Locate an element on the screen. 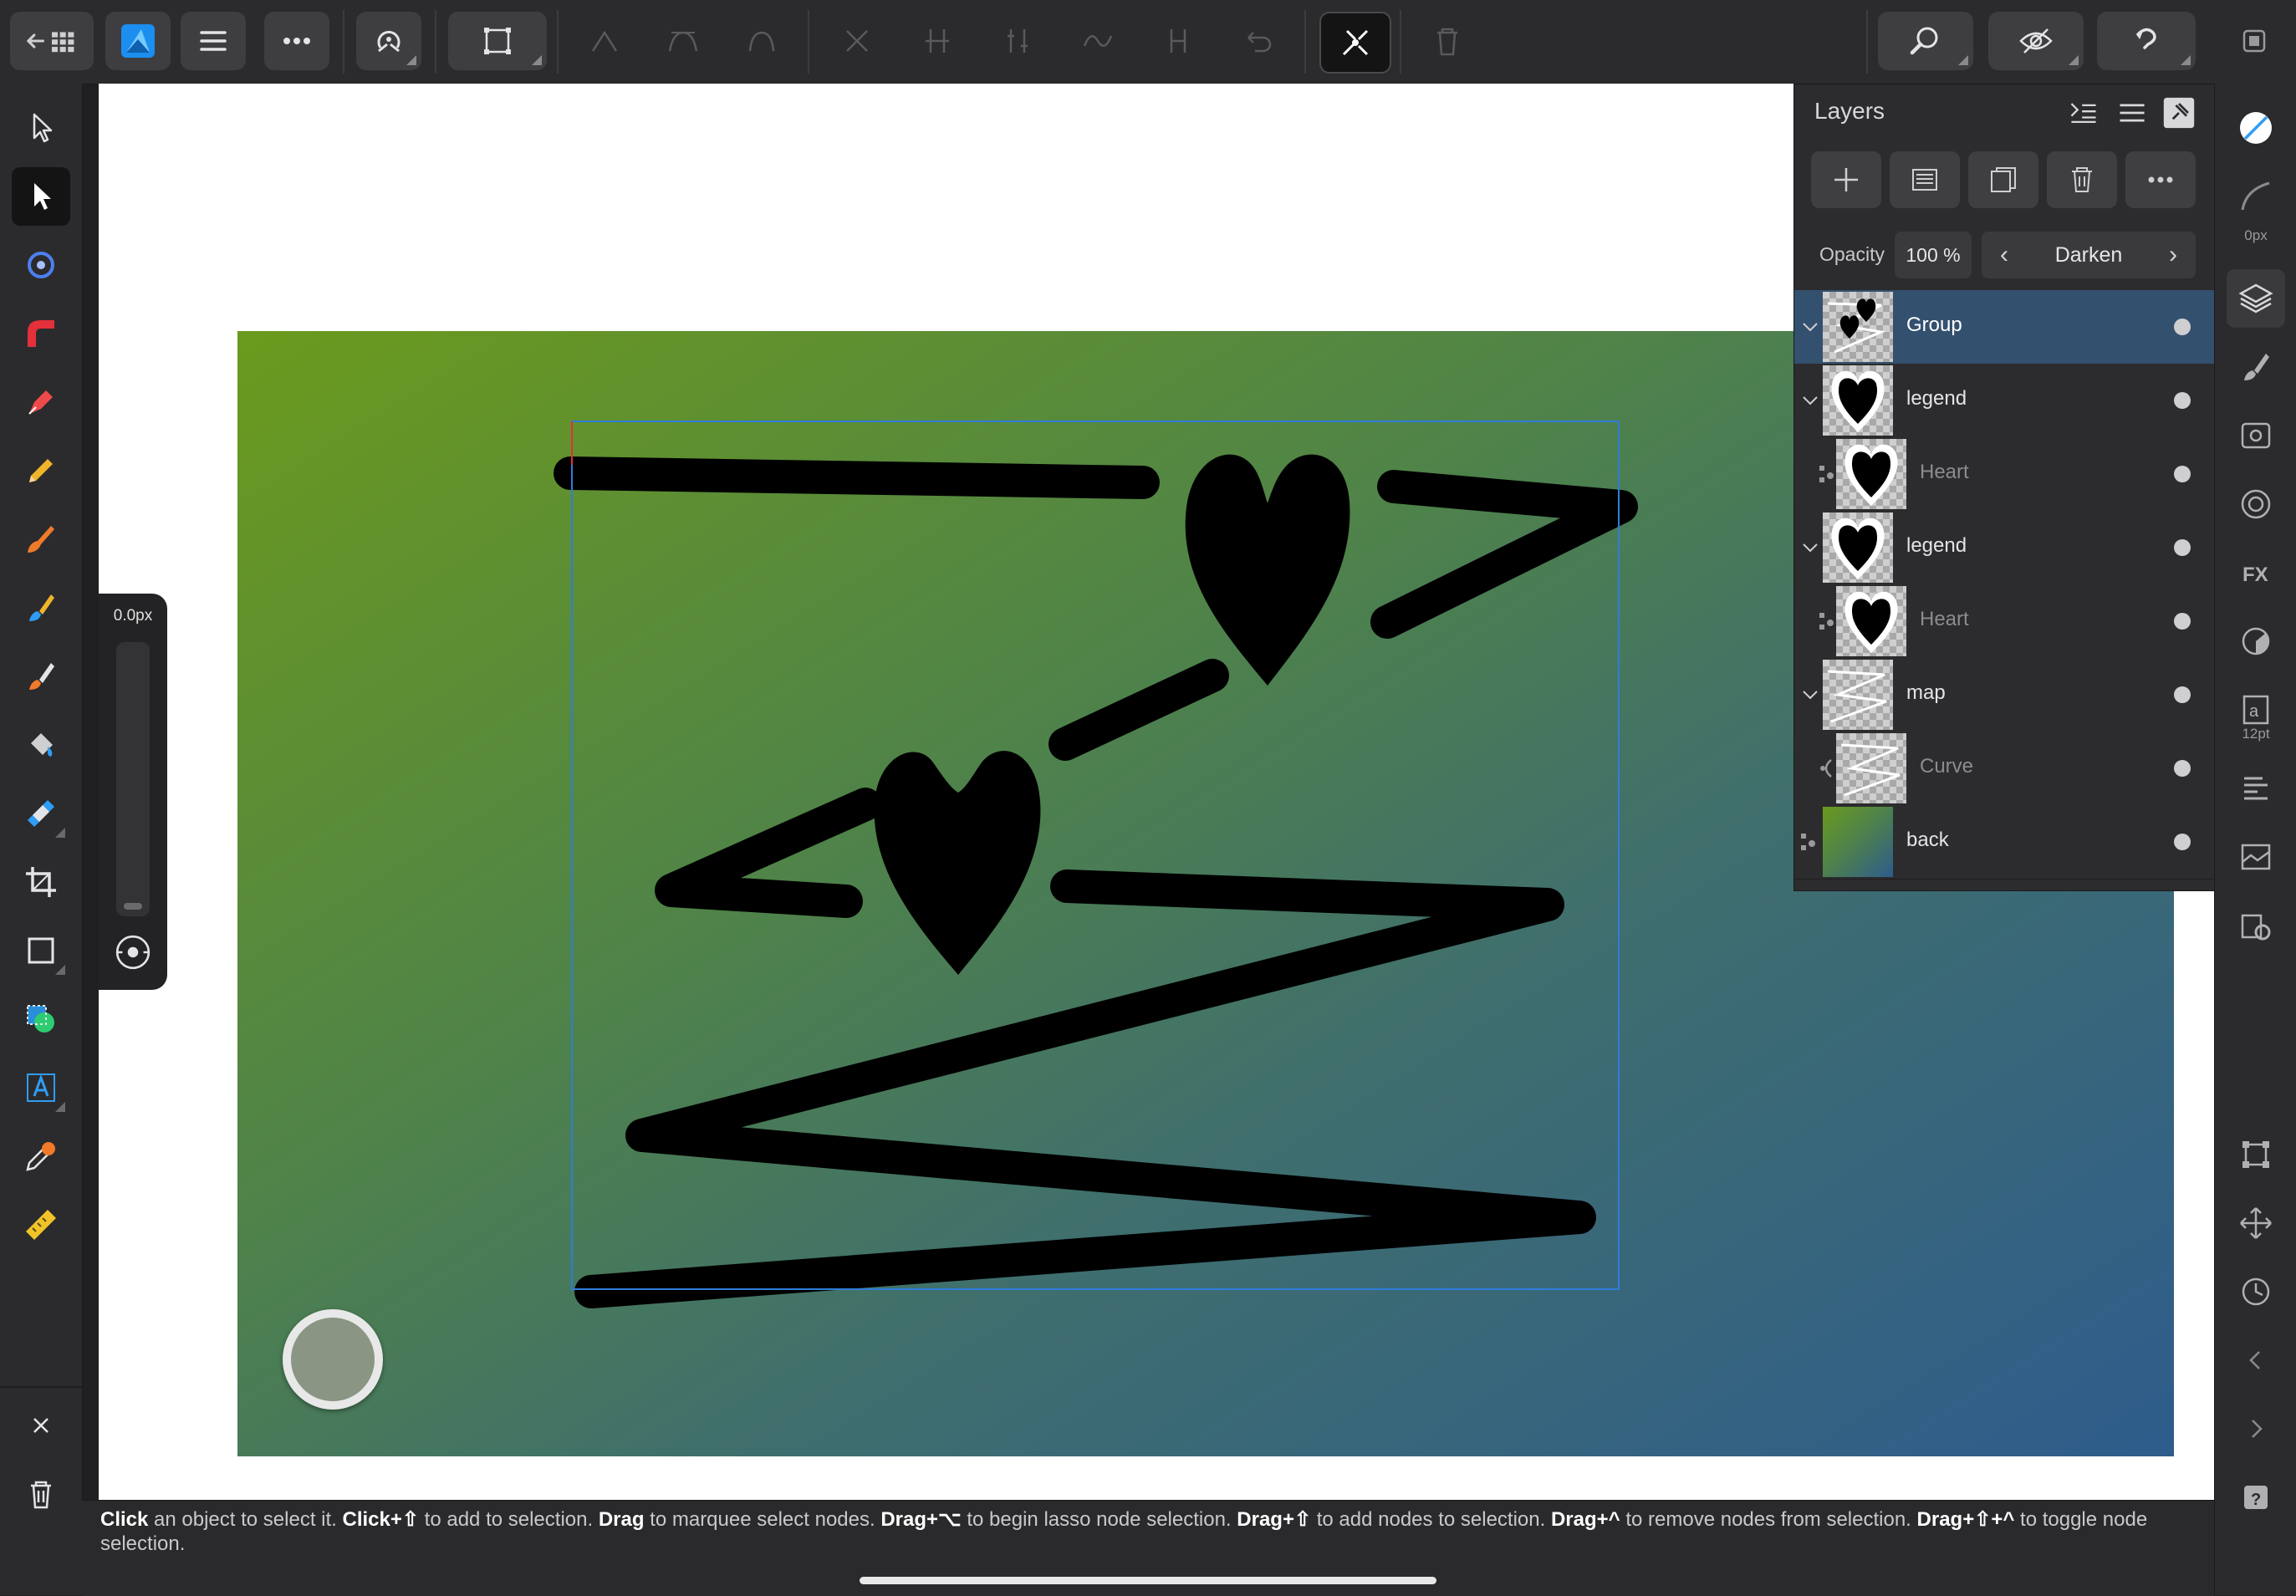  layers-title: Layers is located at coordinates (1849, 111).